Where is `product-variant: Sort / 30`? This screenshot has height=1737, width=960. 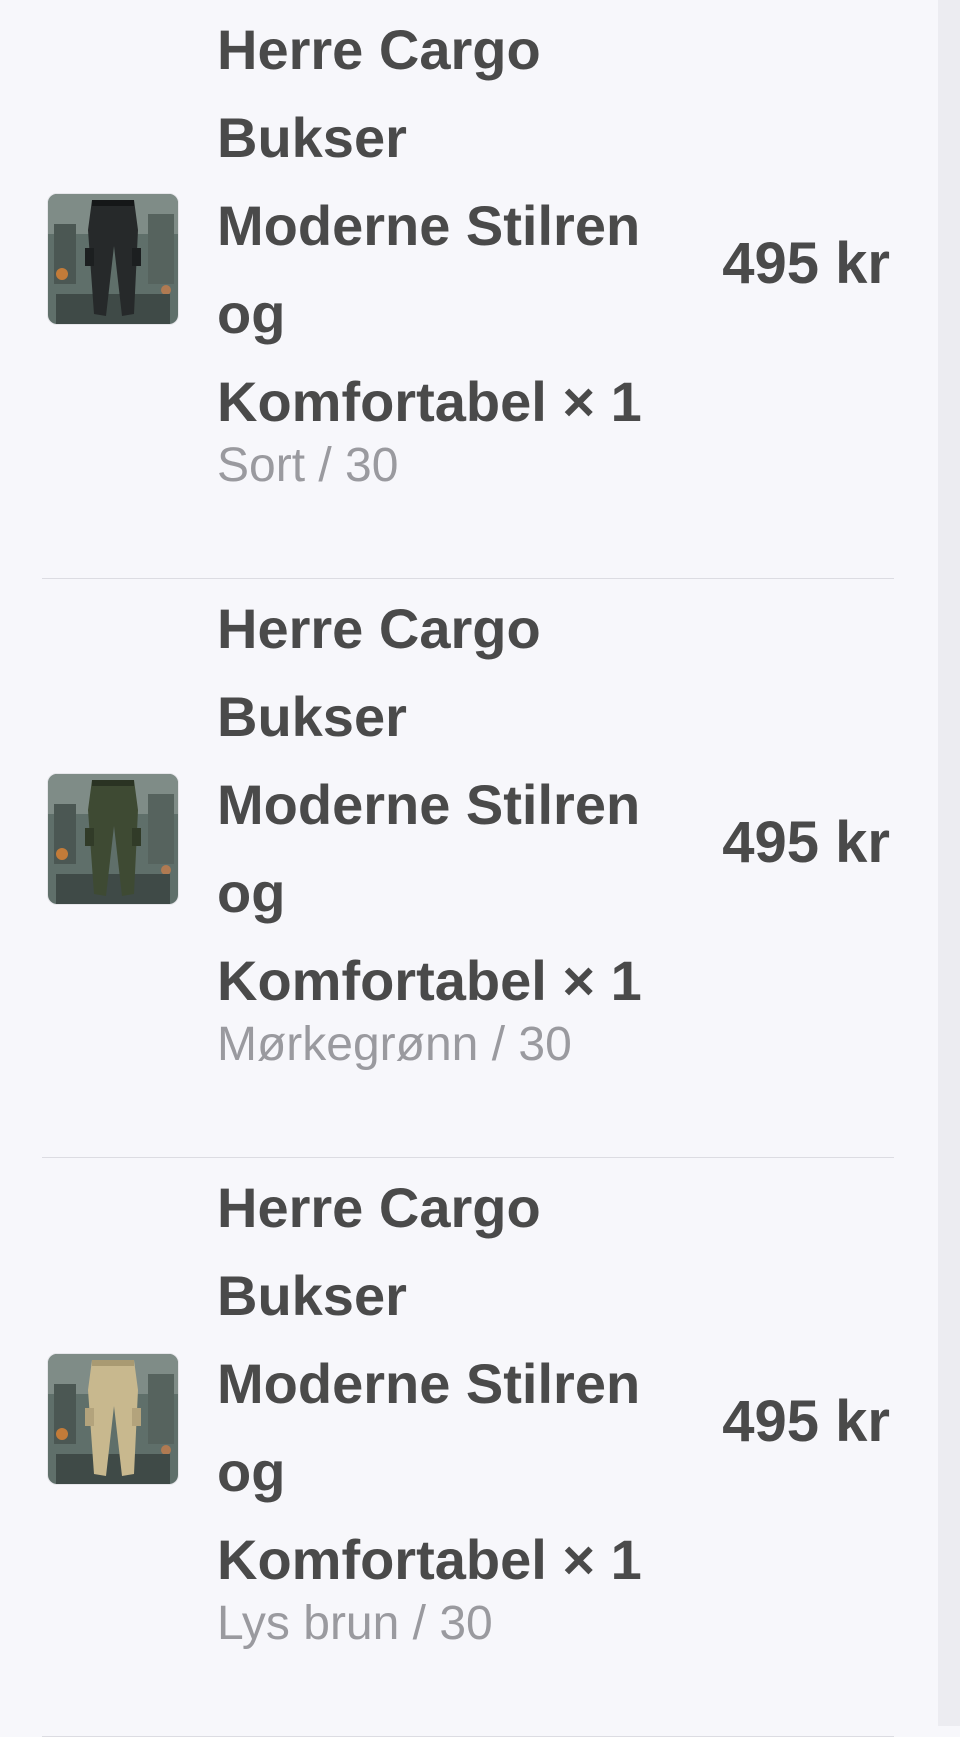
product-variant: Sort / 30 is located at coordinates (308, 465).